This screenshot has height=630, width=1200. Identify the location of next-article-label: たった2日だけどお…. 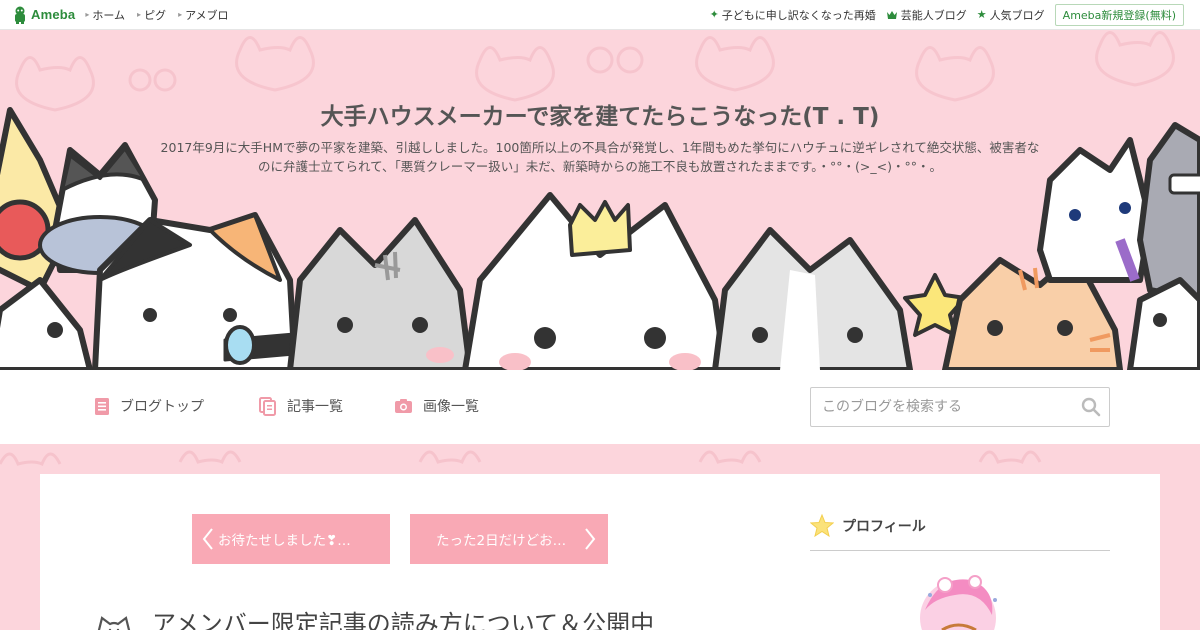
(501, 541).